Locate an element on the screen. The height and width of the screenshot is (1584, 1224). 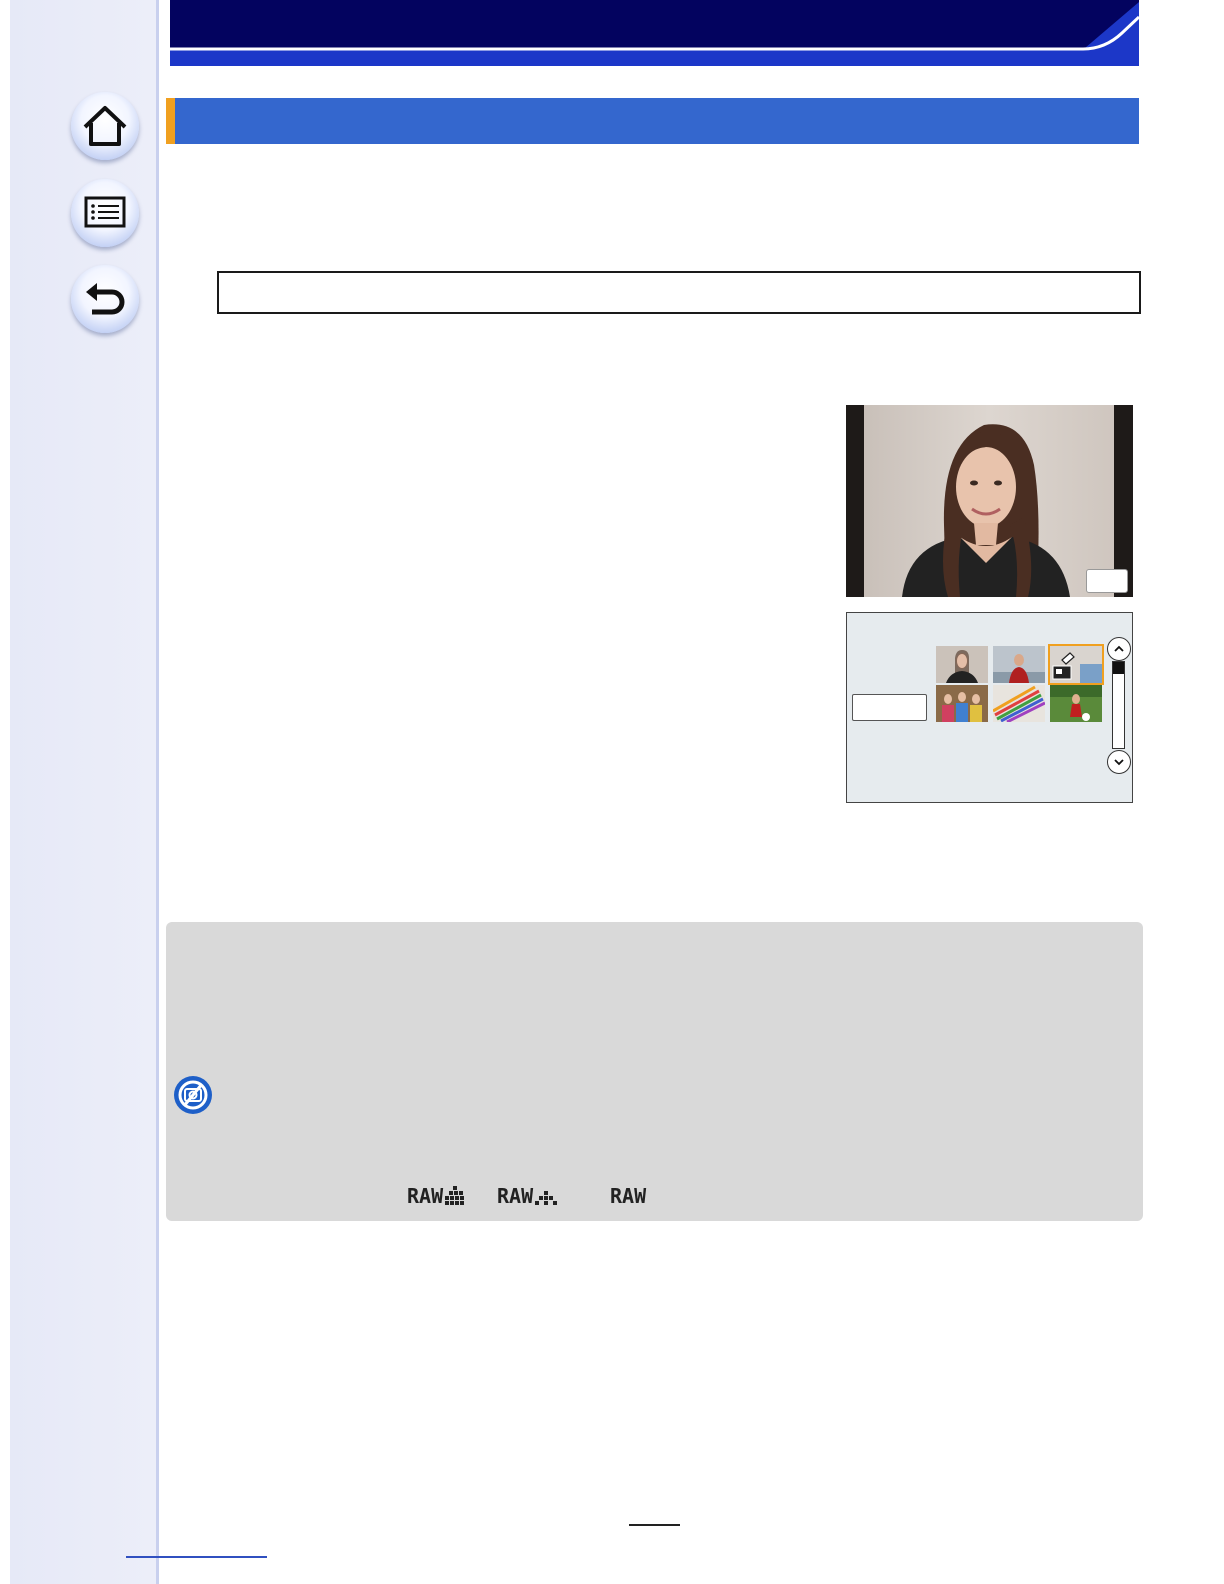
raw-only-text: RAW is located at coordinates (628, 1196).